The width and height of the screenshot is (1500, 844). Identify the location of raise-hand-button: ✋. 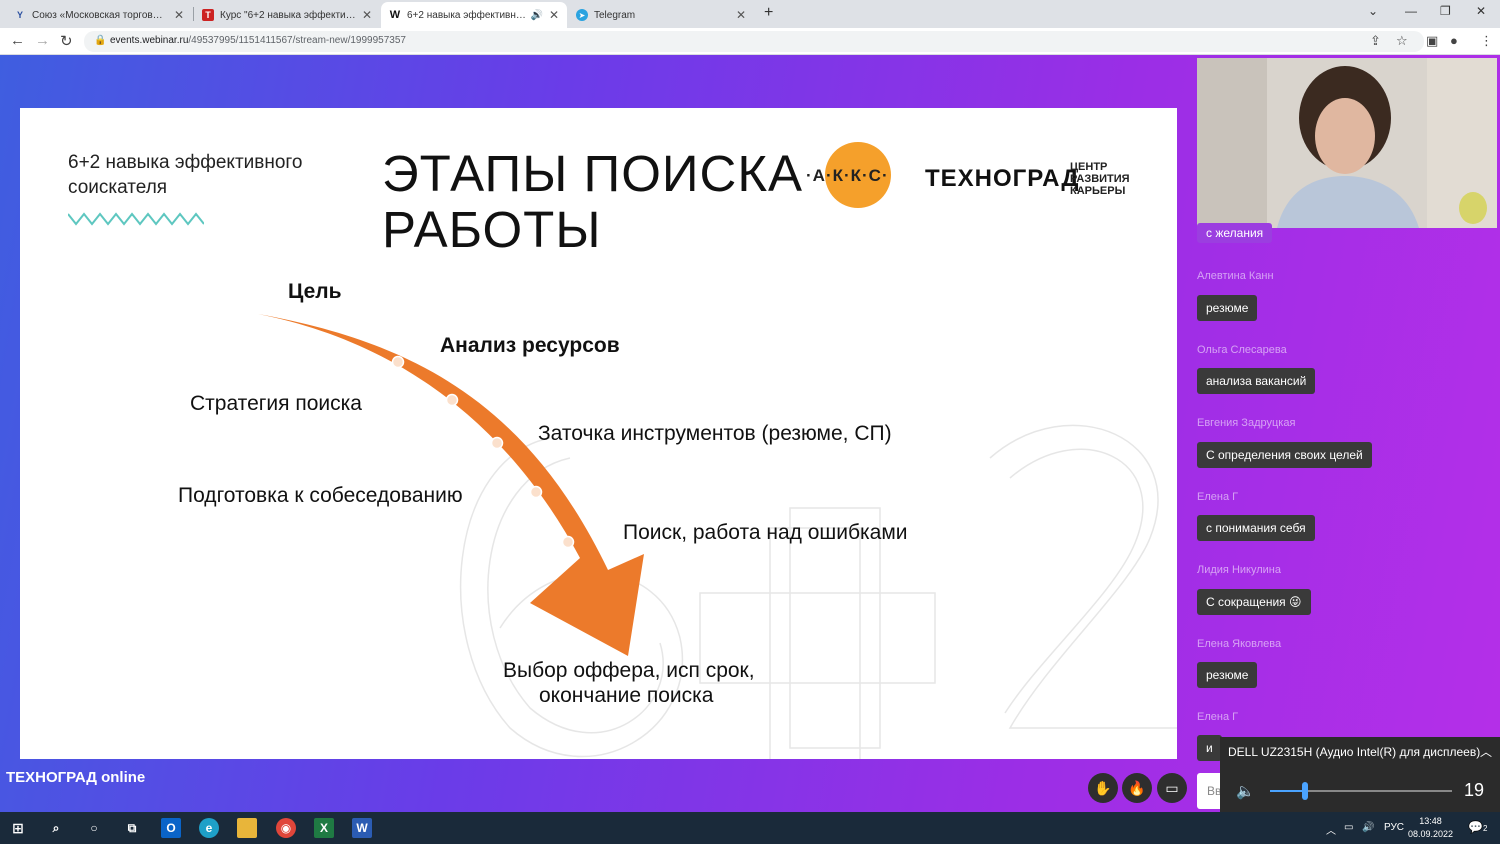
(1103, 788).